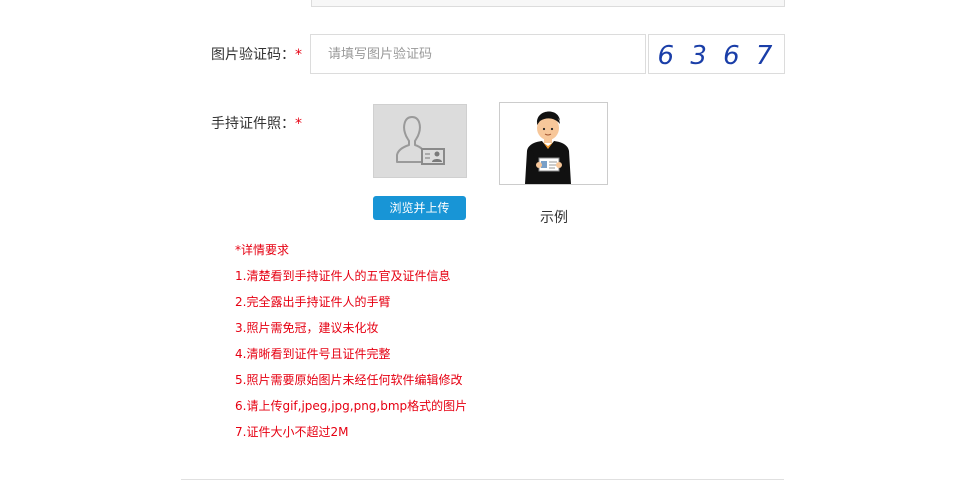 The image size is (977, 504). Describe the element at coordinates (313, 302) in the screenshot. I see `requirement-item: 2.完全露出手持证件人的手臂` at that location.